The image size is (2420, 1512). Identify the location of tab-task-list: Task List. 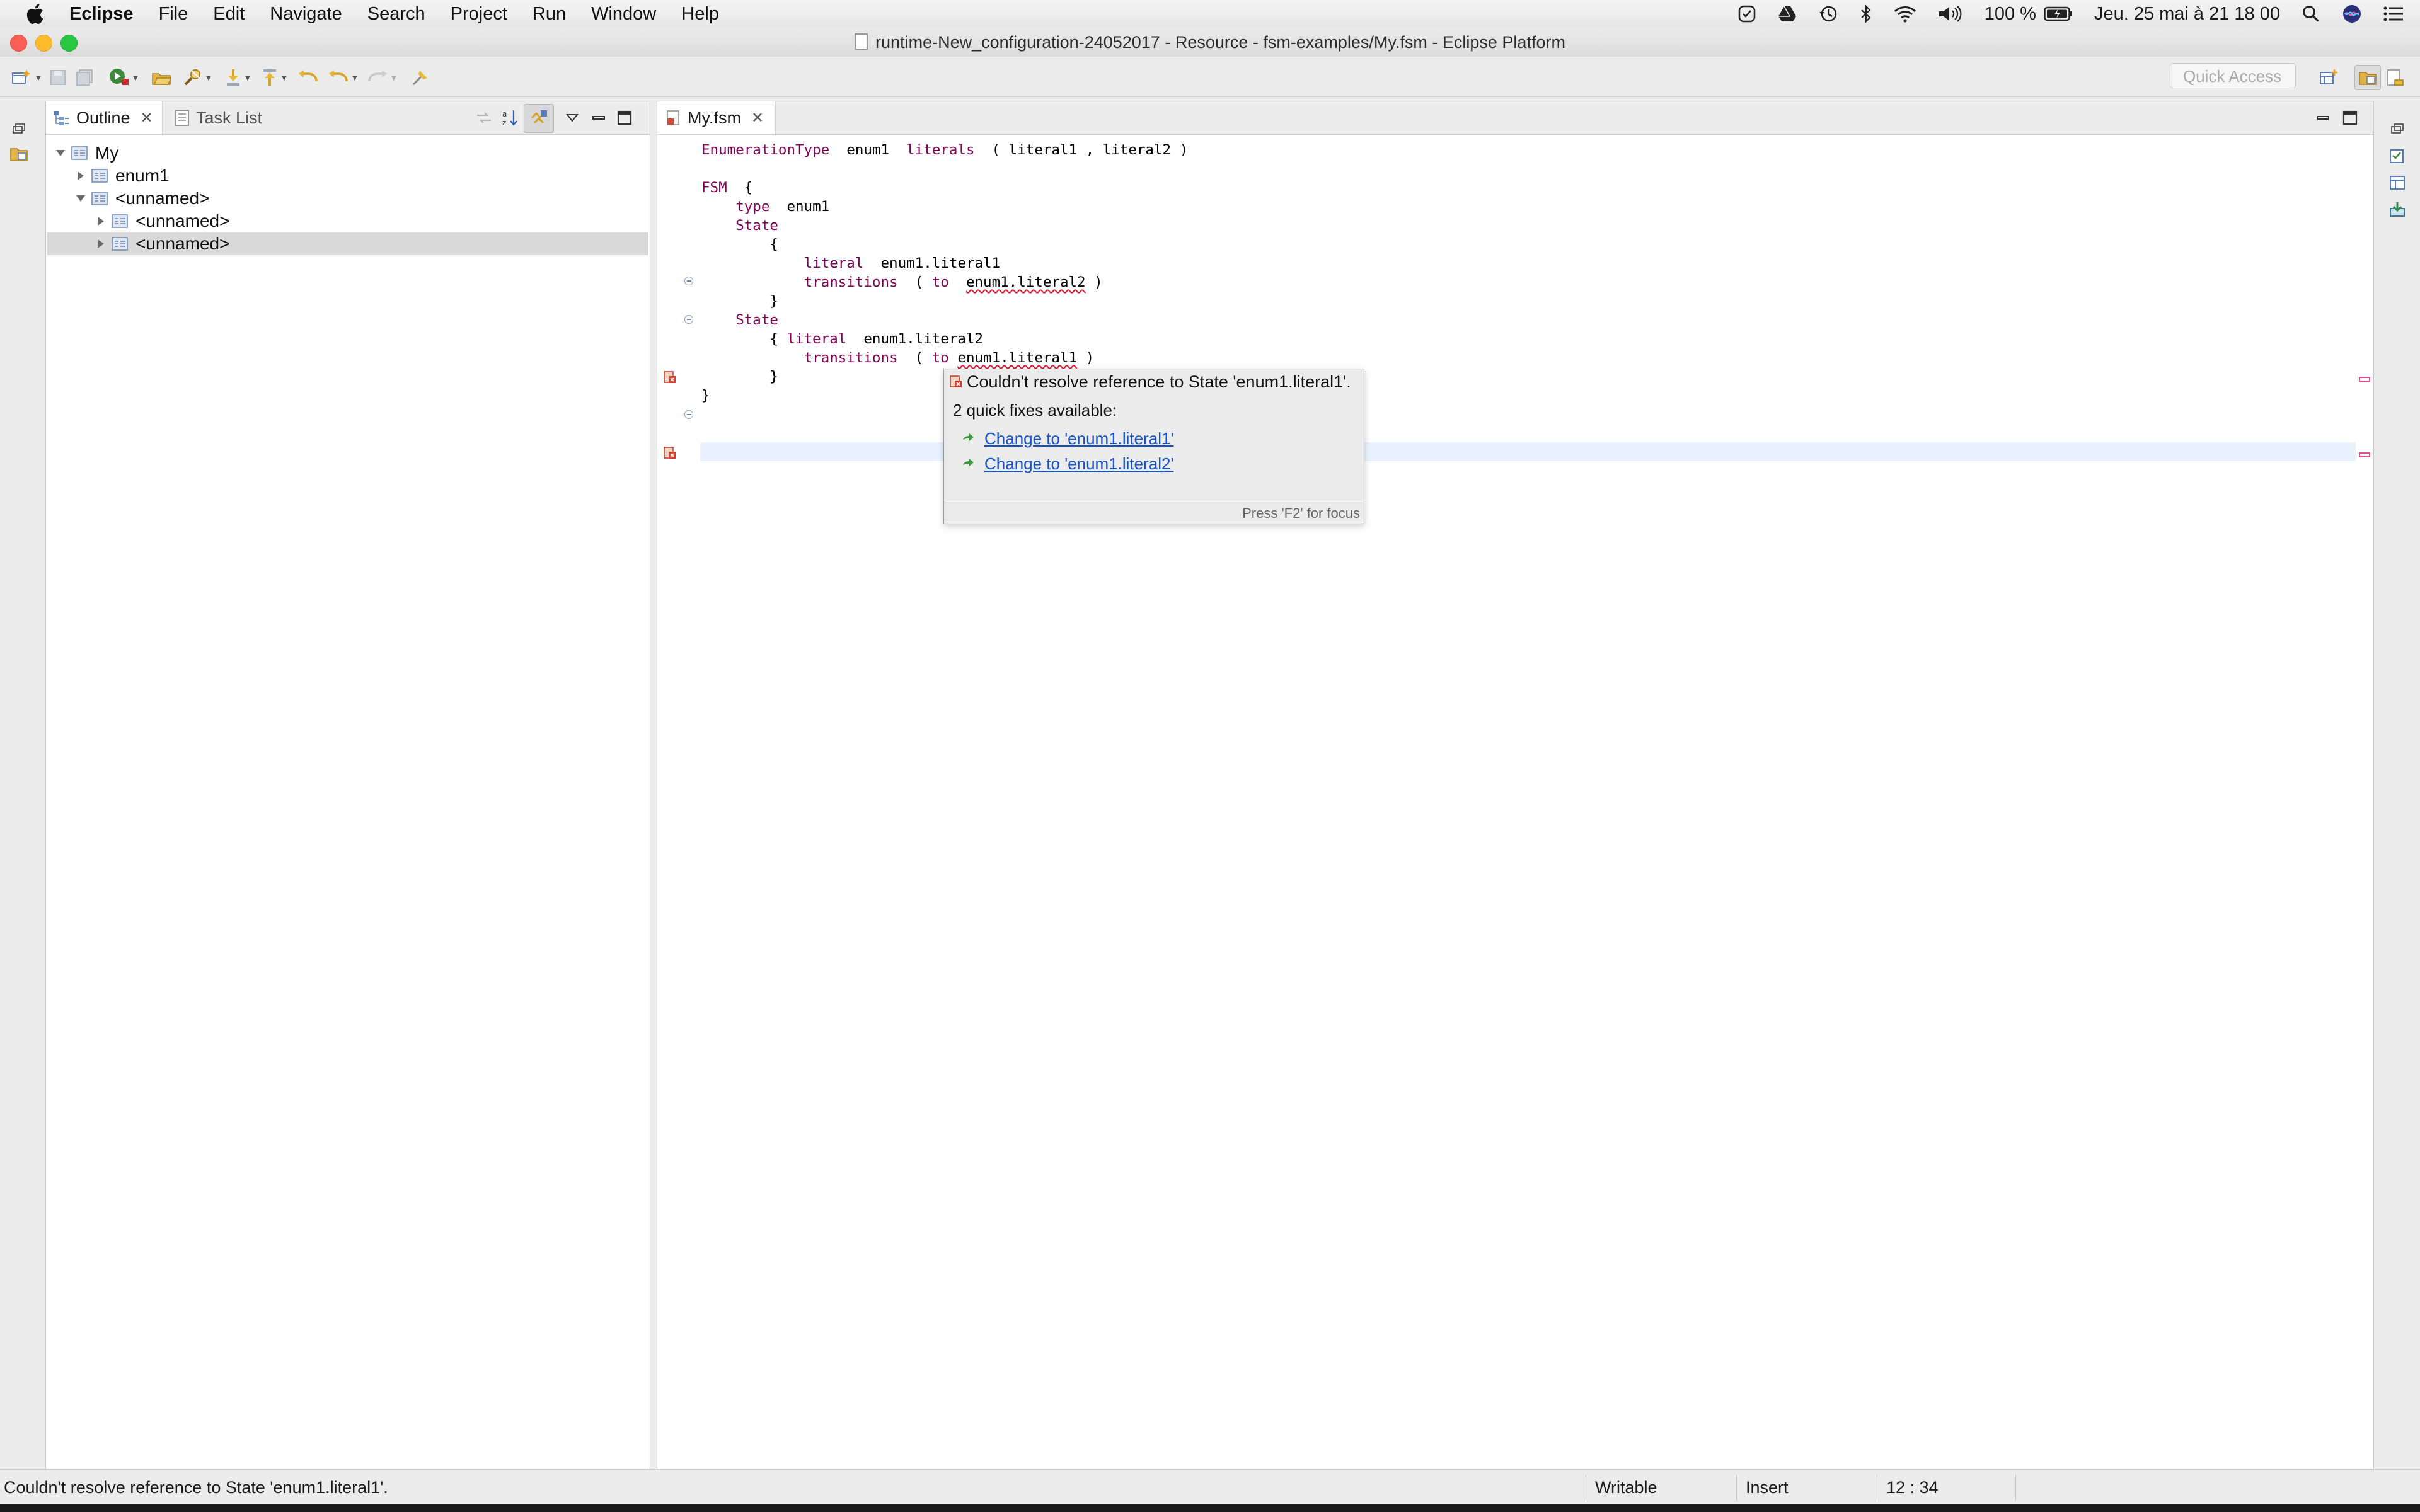
(221, 117).